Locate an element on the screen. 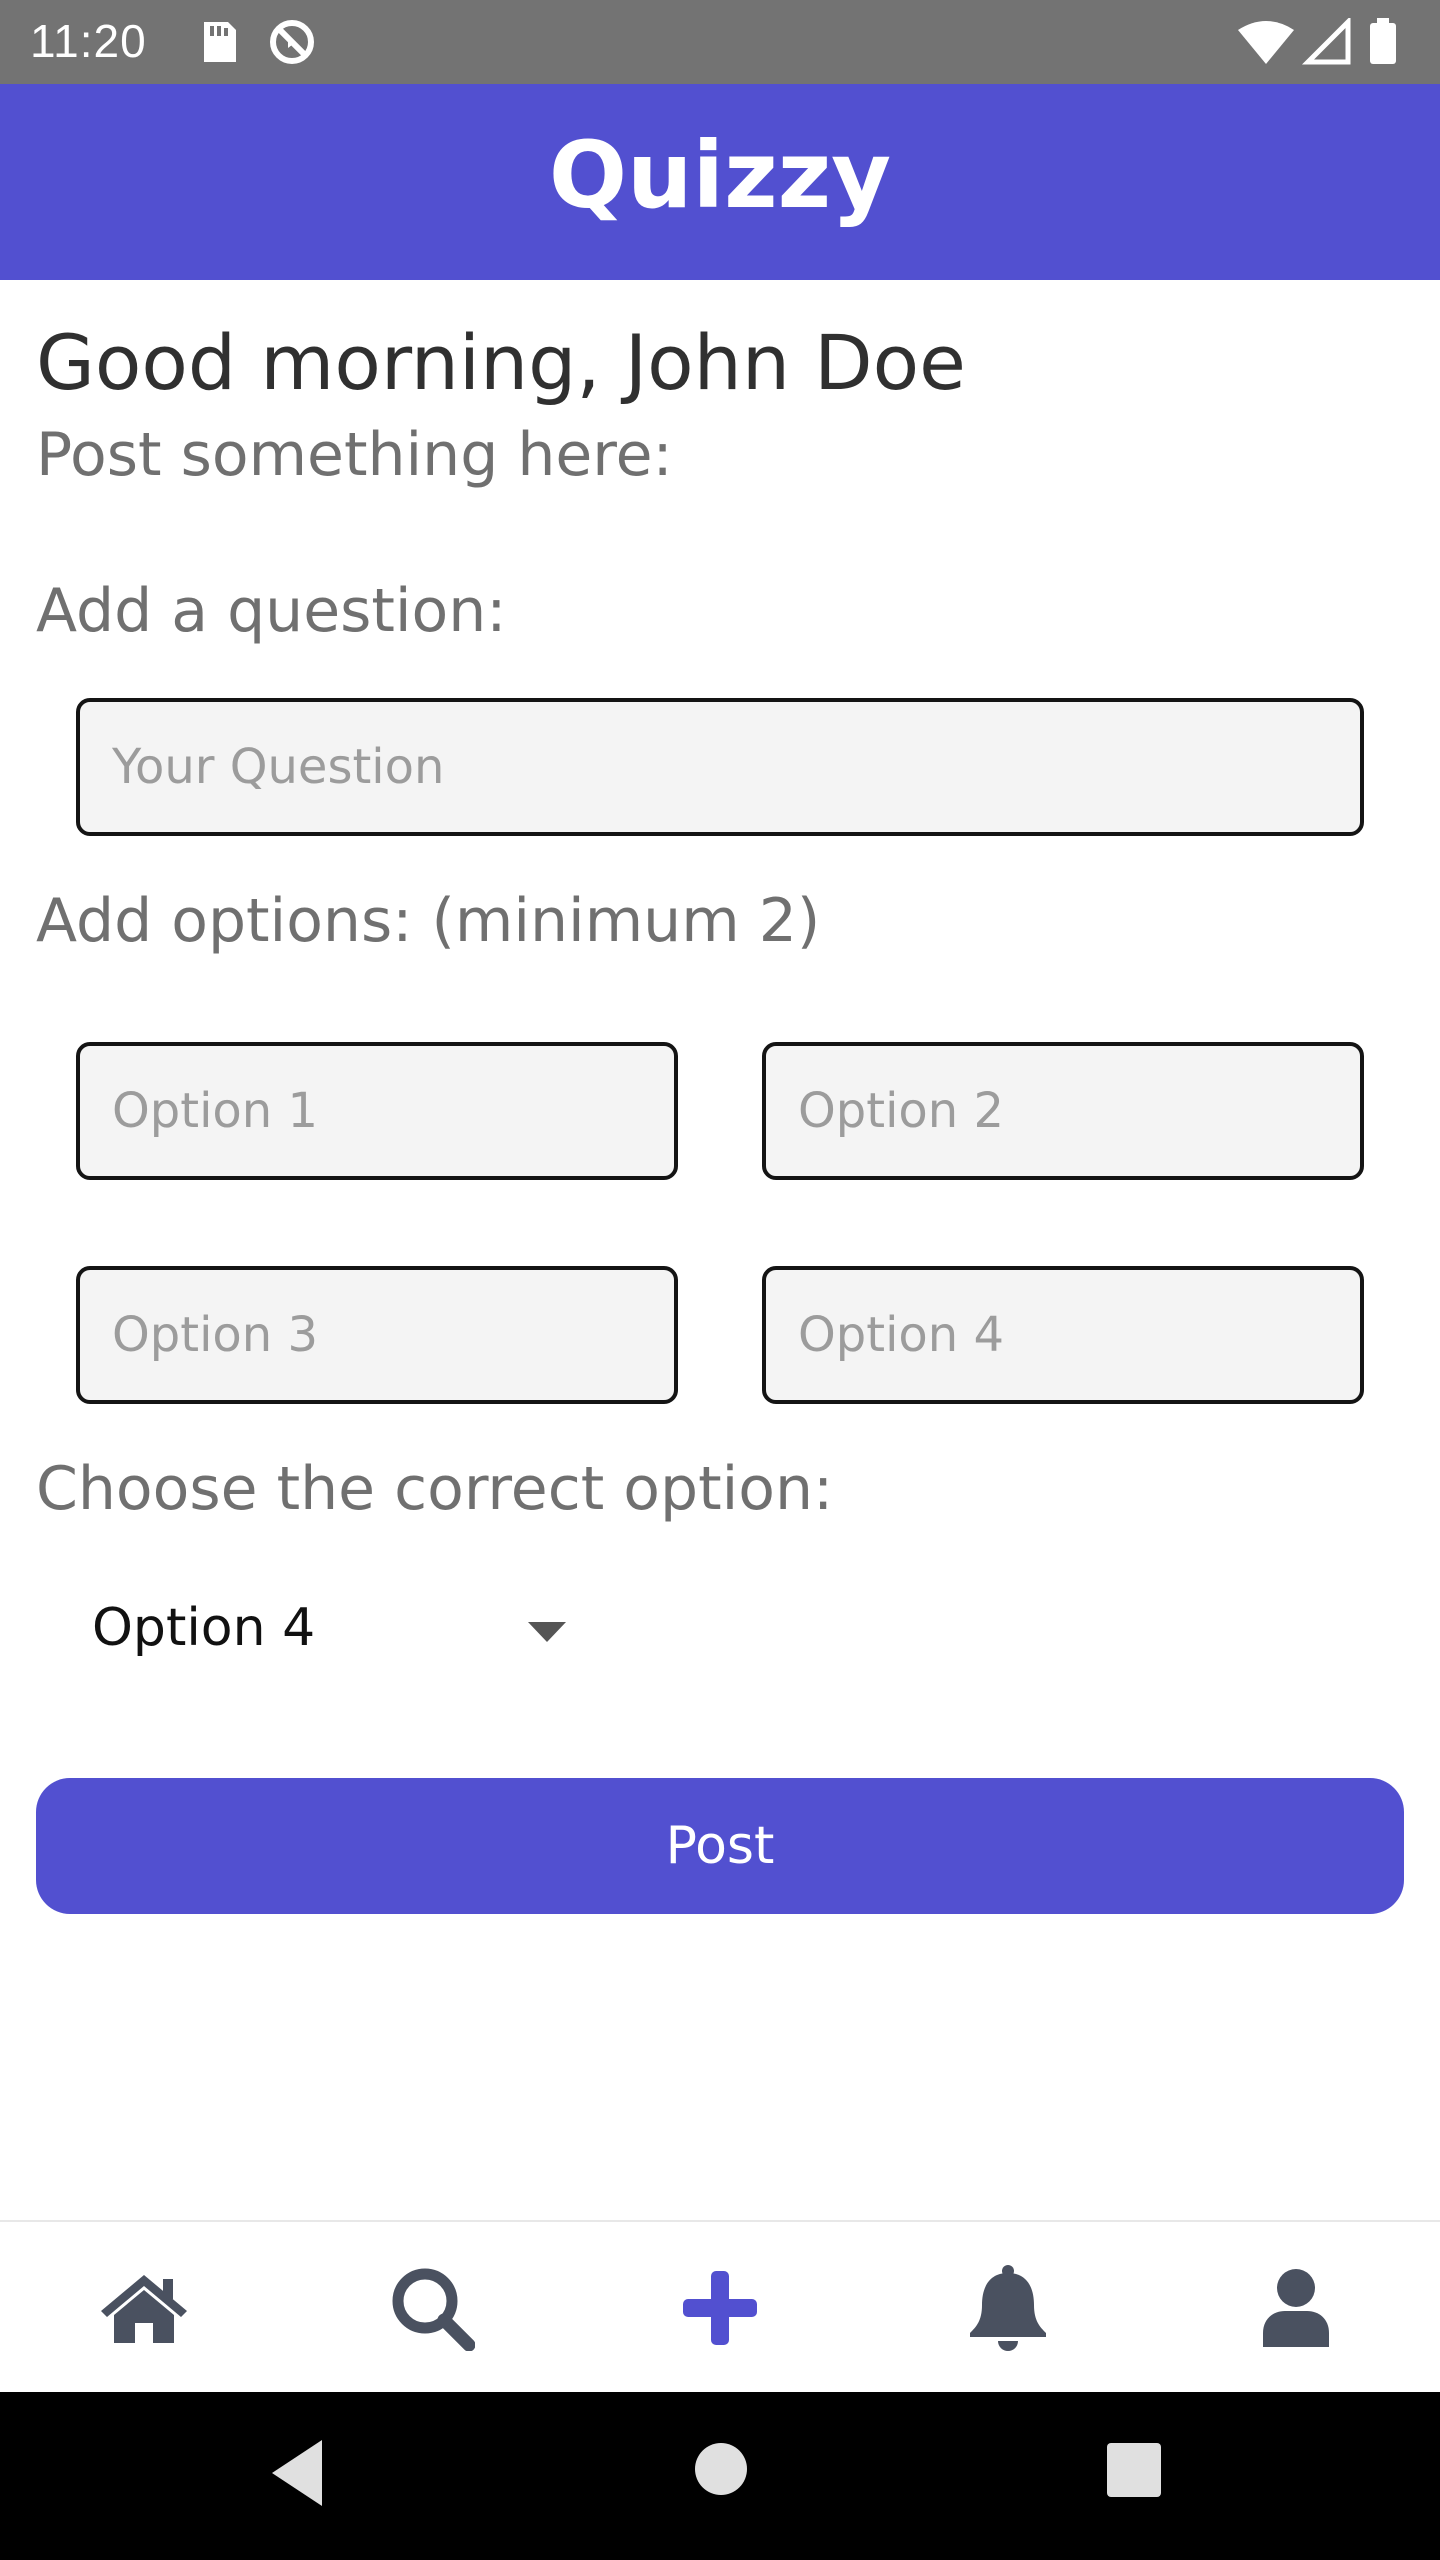 This screenshot has width=1440, height=2560. nav-profile is located at coordinates (1296, 2308).